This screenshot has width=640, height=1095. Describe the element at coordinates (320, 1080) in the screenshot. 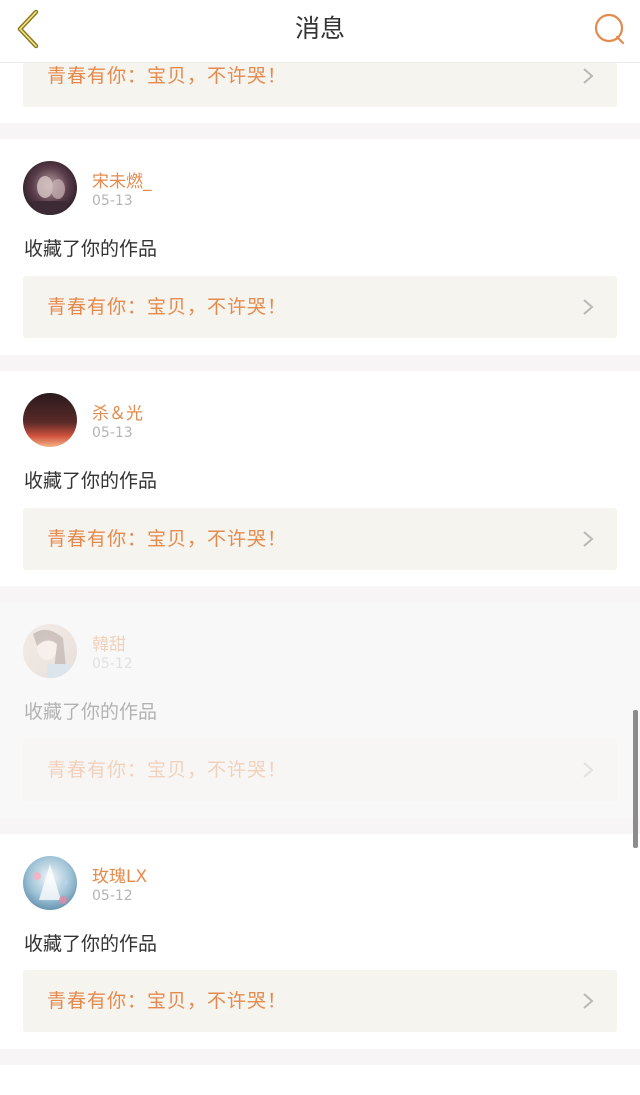

I see `notification-card-partial` at that location.